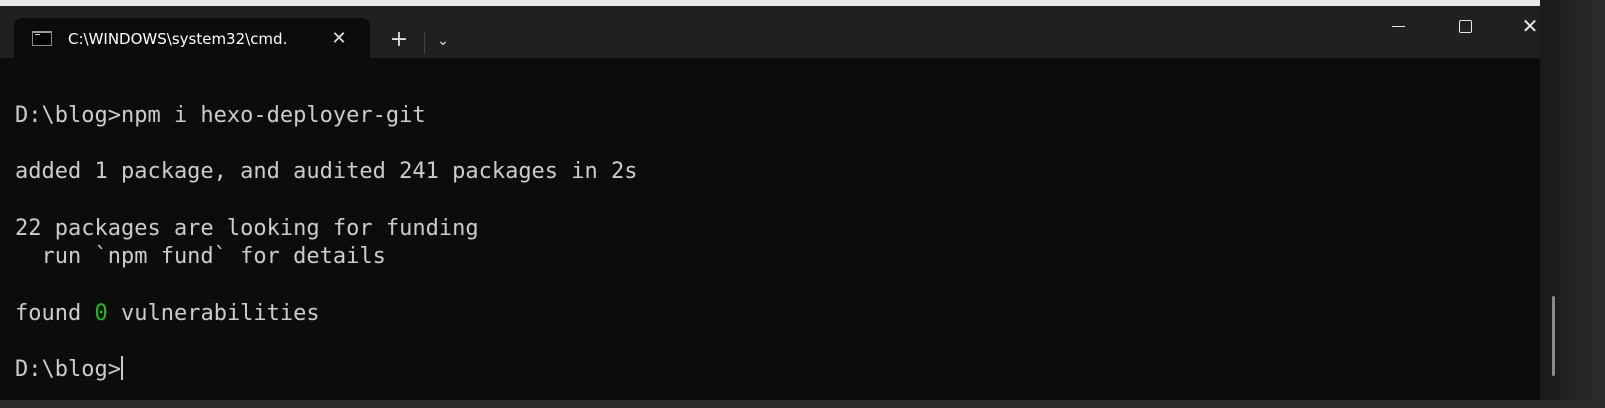  I want to click on terminal-line: run `npm fund` for details, so click(200, 256).